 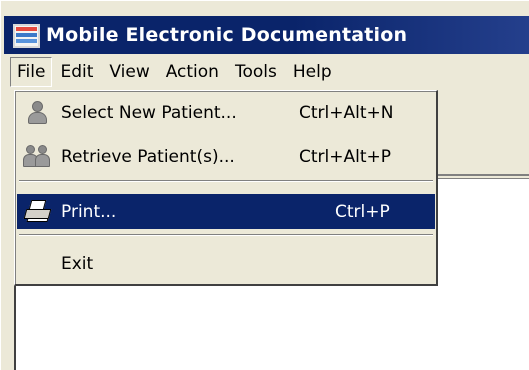 What do you see at coordinates (76, 72) in the screenshot?
I see `menu-edit: Edit` at bounding box center [76, 72].